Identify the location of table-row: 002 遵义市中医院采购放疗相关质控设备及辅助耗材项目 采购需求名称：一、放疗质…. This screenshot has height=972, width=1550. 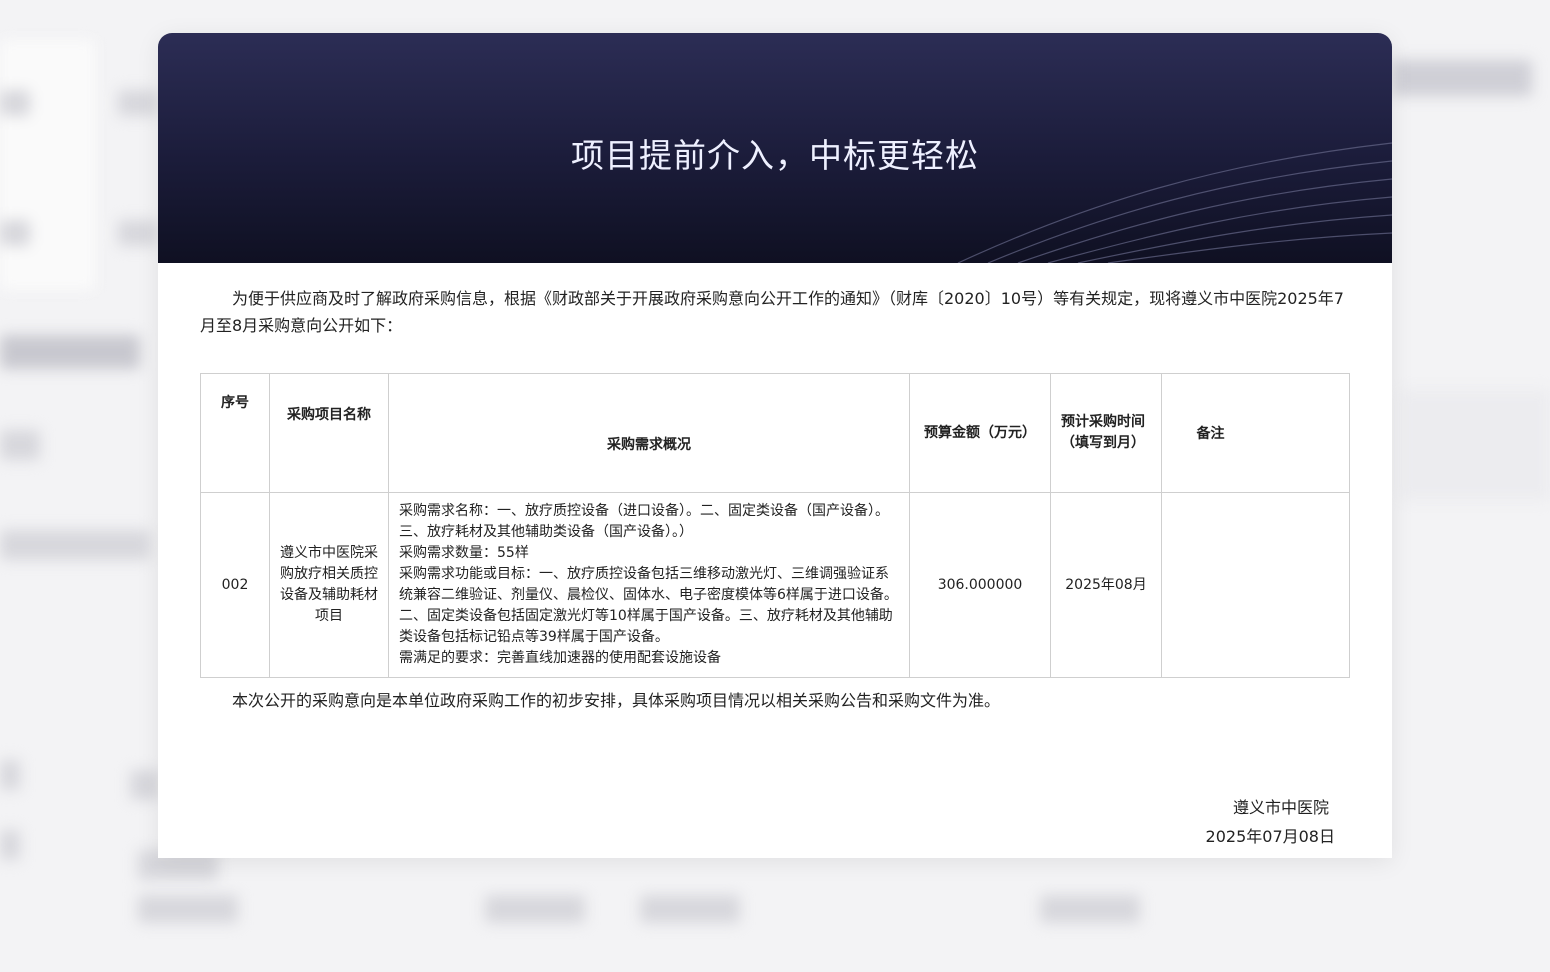
(775, 585).